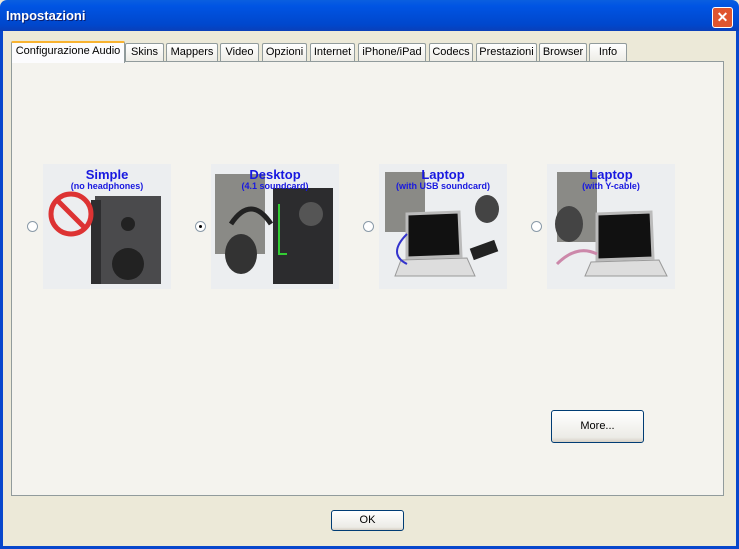  What do you see at coordinates (608, 52) in the screenshot?
I see `tab-info: Info` at bounding box center [608, 52].